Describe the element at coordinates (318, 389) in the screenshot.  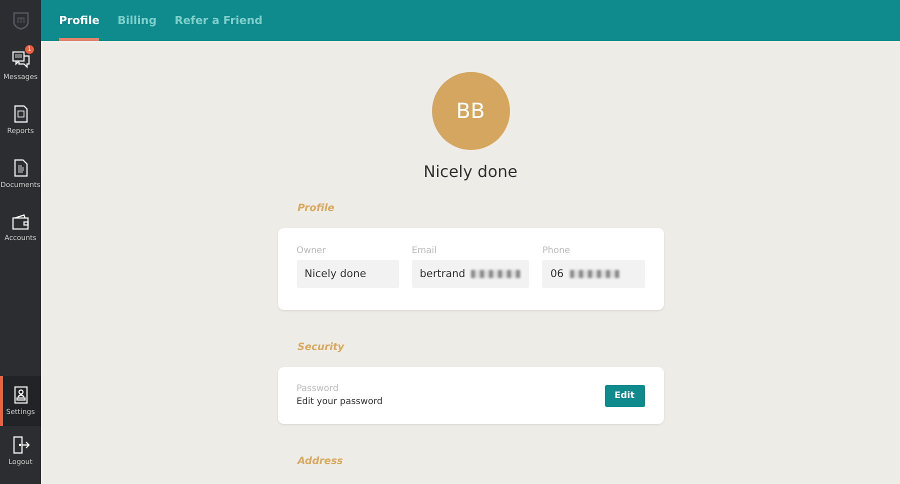
I see `field-label: Password` at that location.